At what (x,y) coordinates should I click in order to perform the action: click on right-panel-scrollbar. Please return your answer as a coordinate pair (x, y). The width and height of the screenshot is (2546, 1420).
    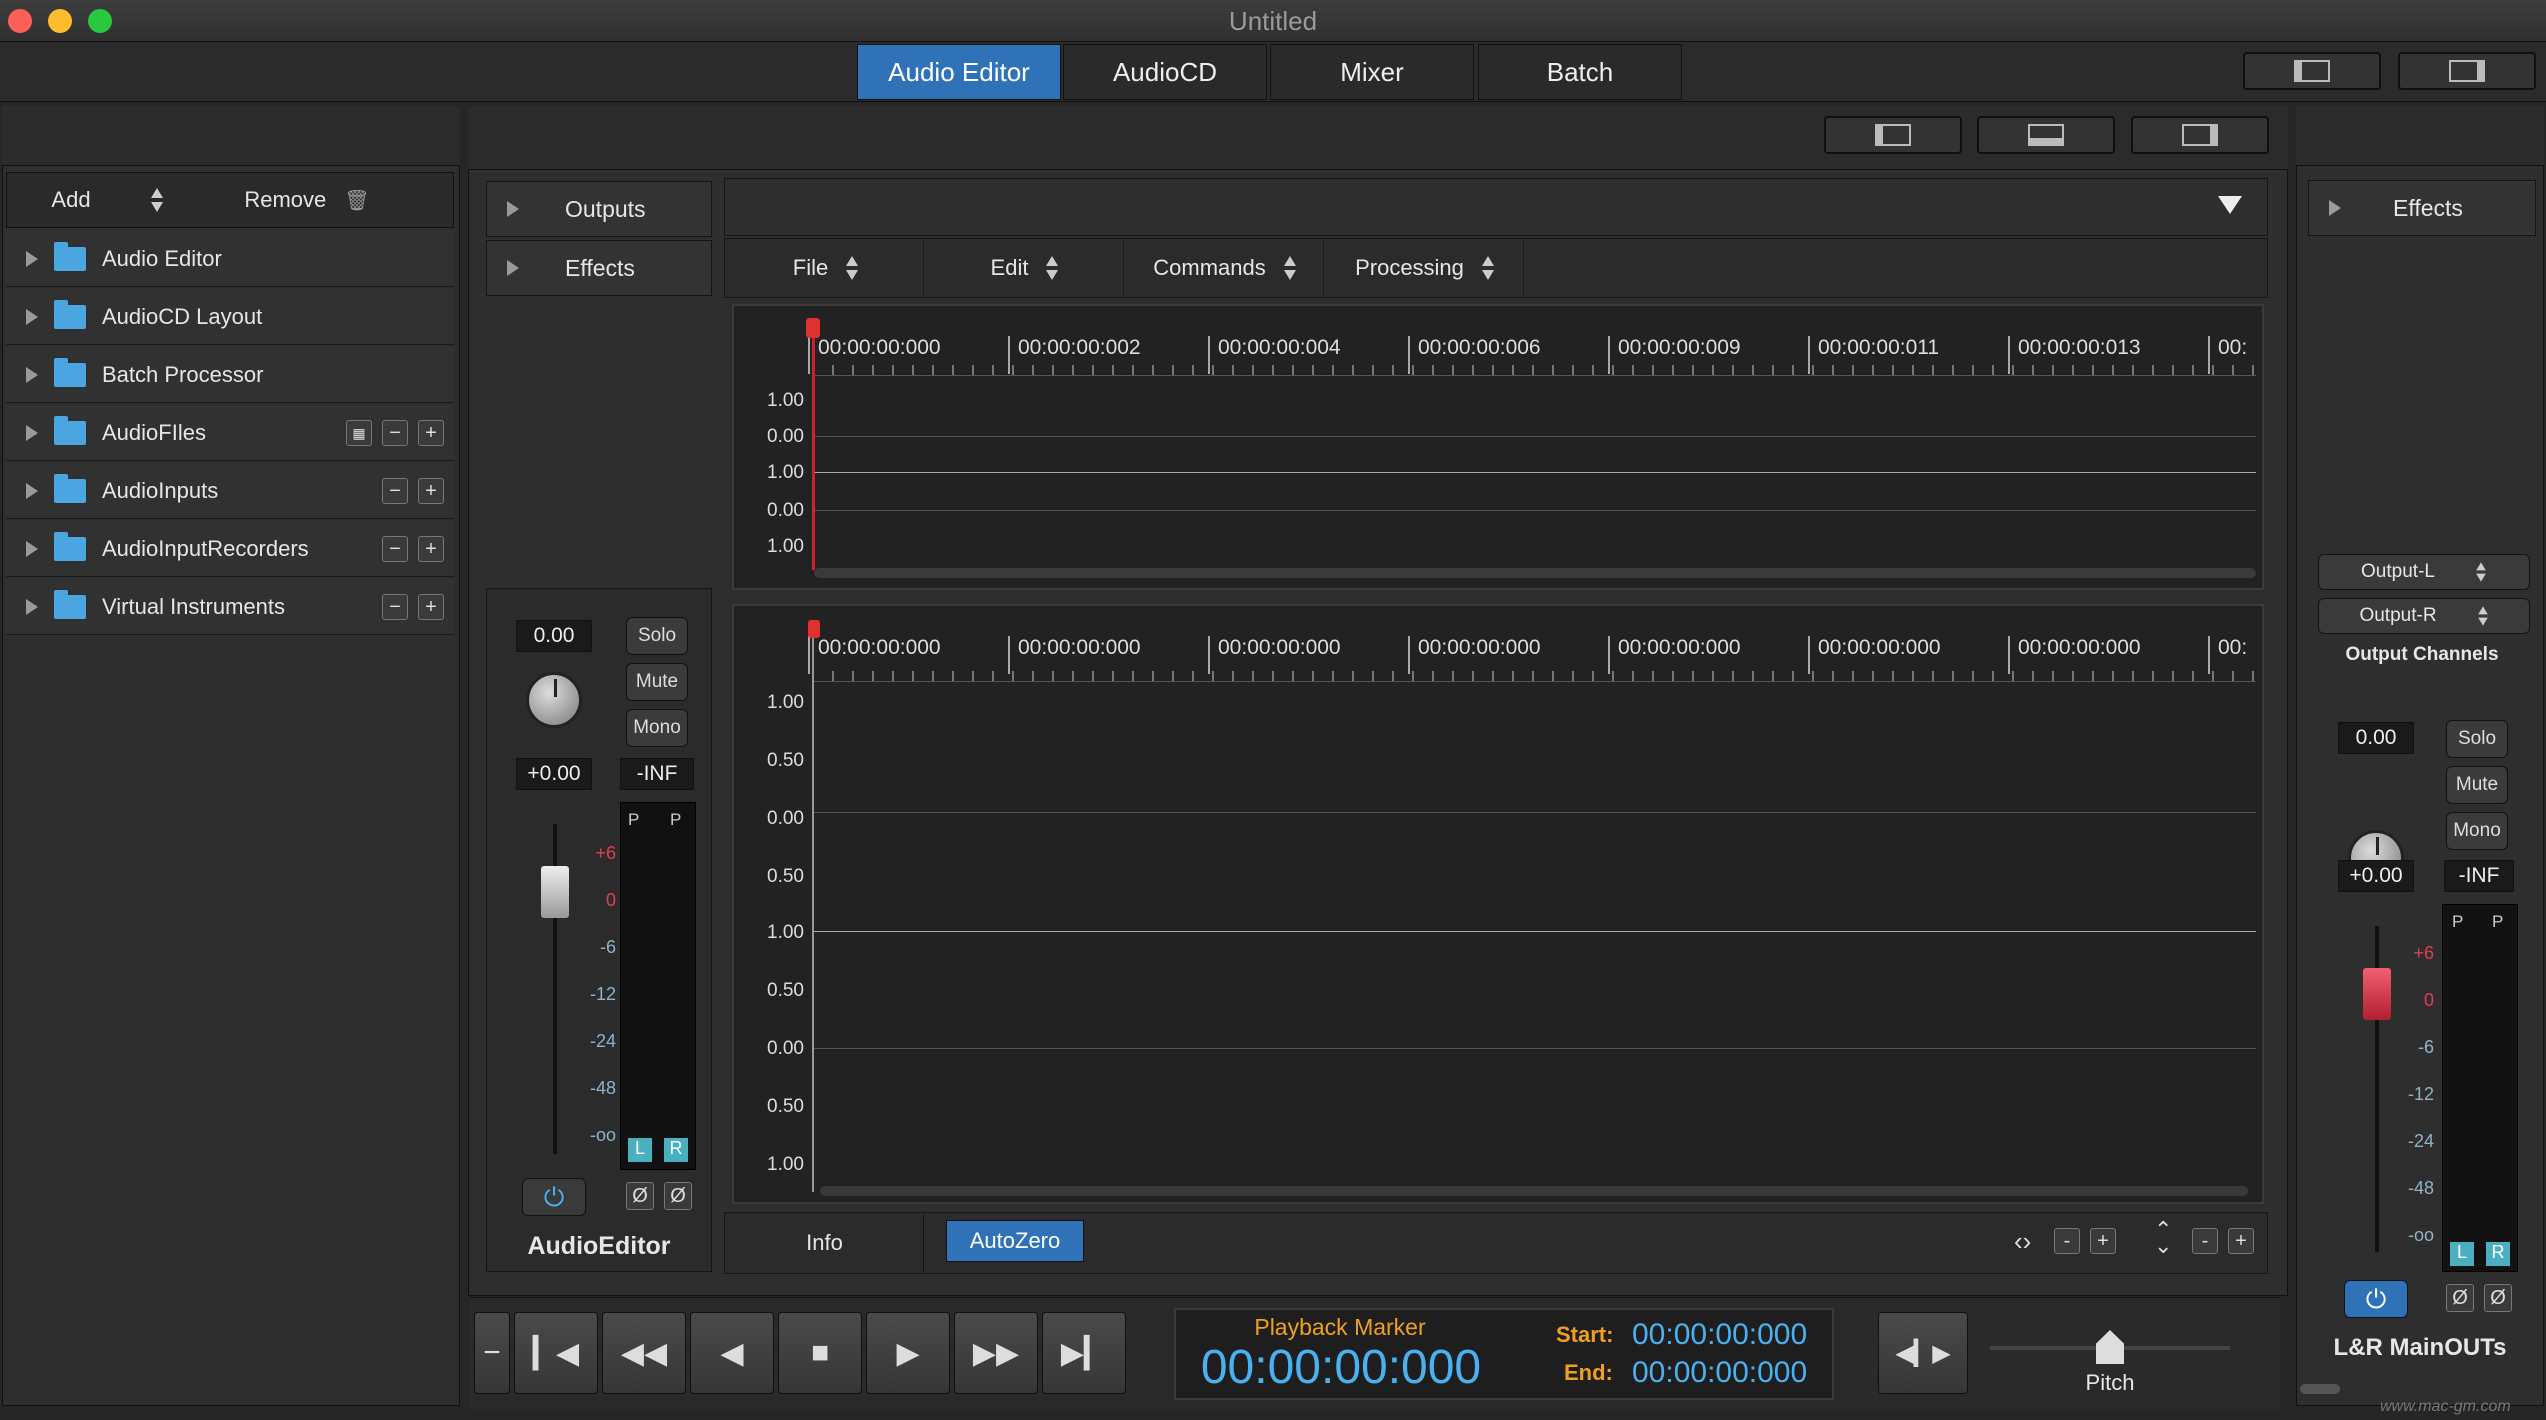
    Looking at the image, I should click on (2320, 1389).